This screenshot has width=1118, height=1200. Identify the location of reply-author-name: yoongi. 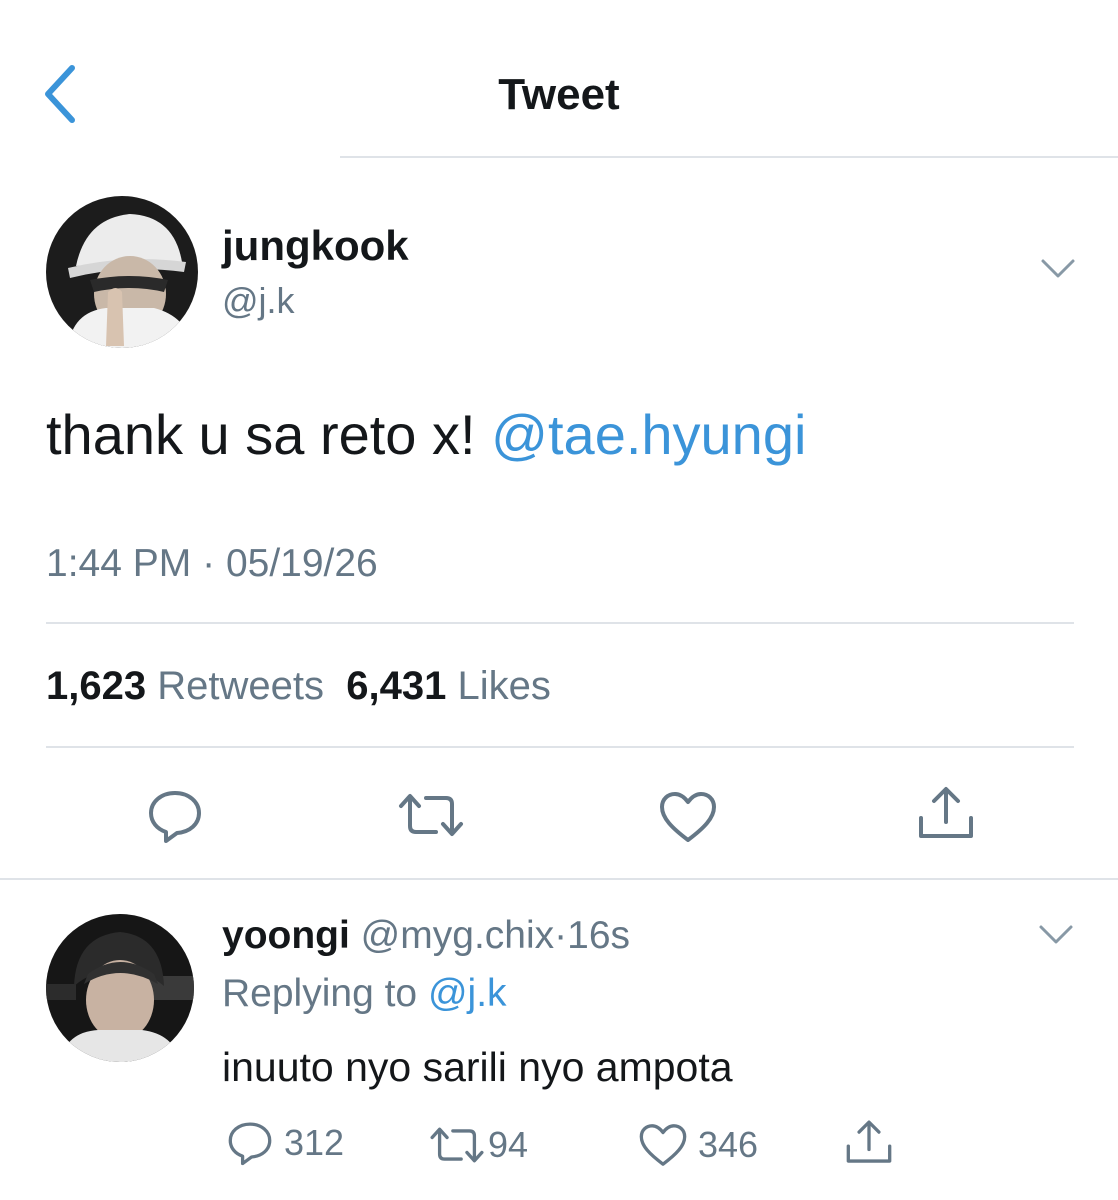
(286, 935).